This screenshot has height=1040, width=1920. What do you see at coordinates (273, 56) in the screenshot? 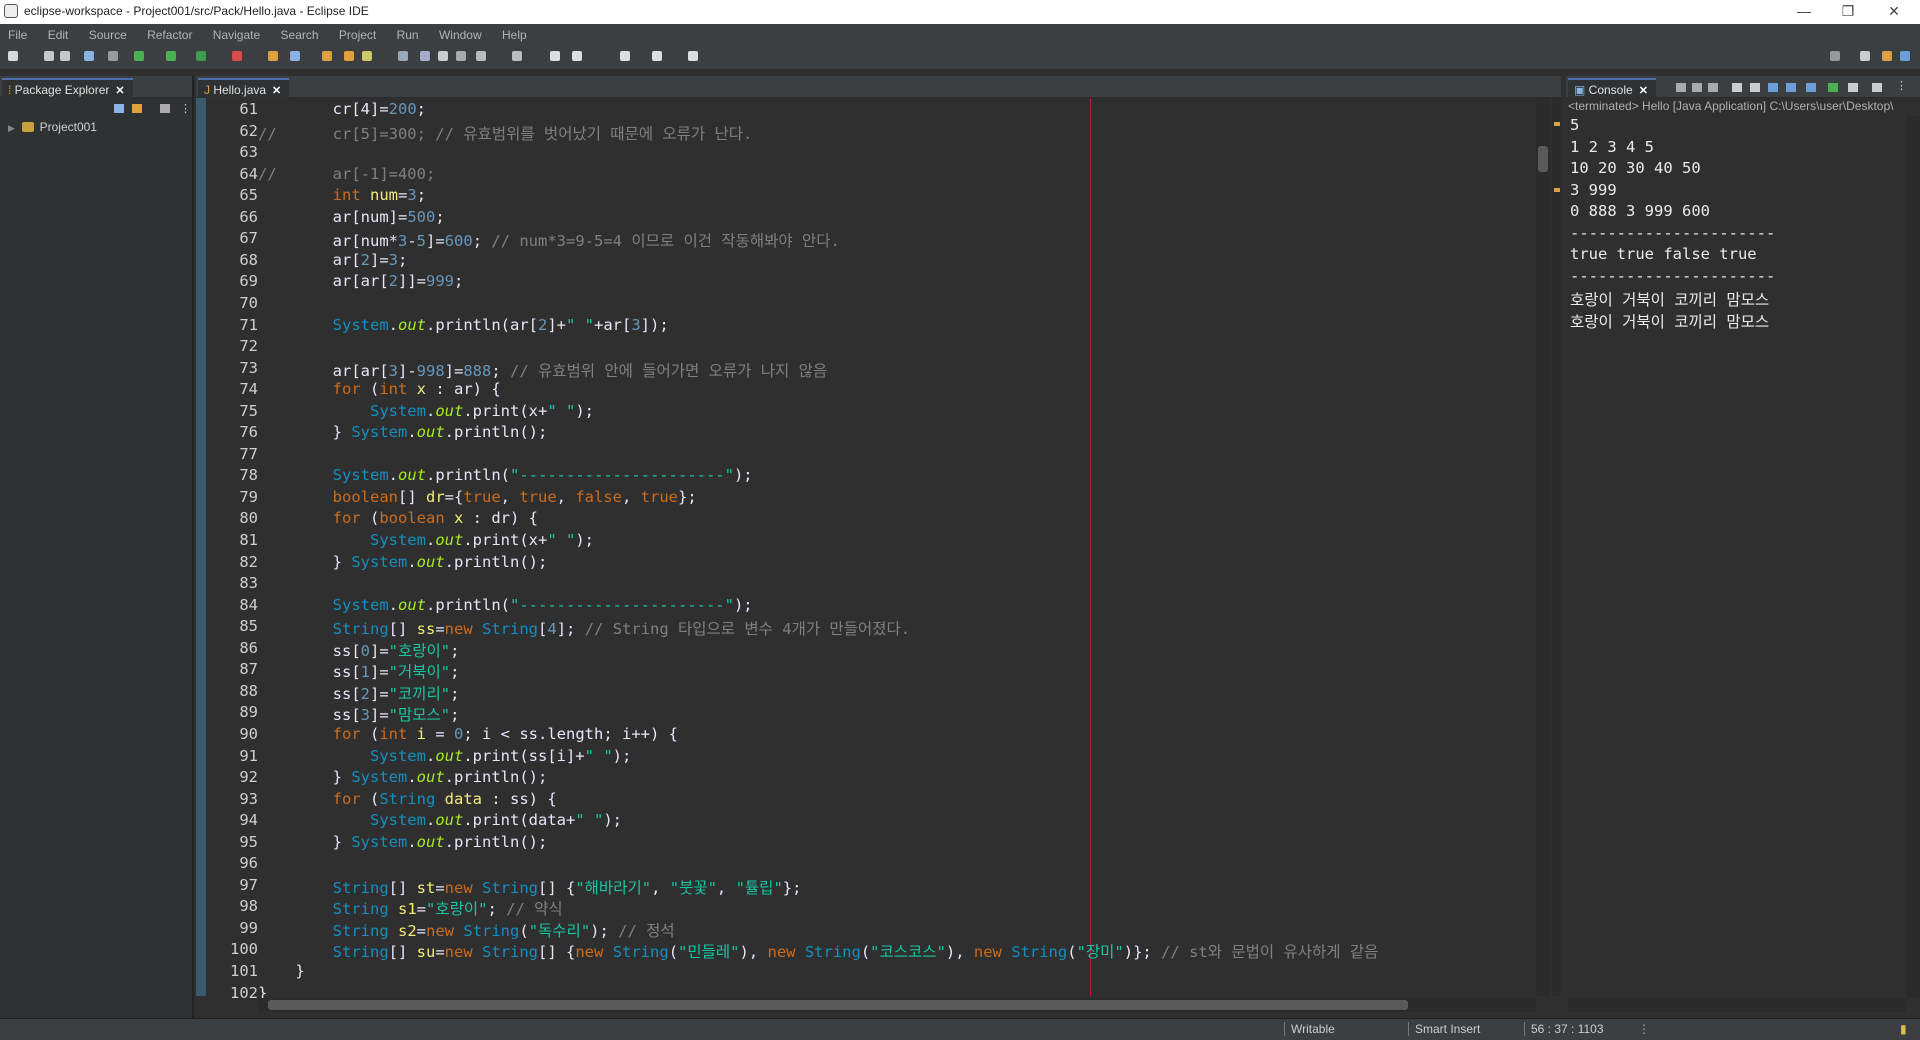
I see `new-java-project-icon` at bounding box center [273, 56].